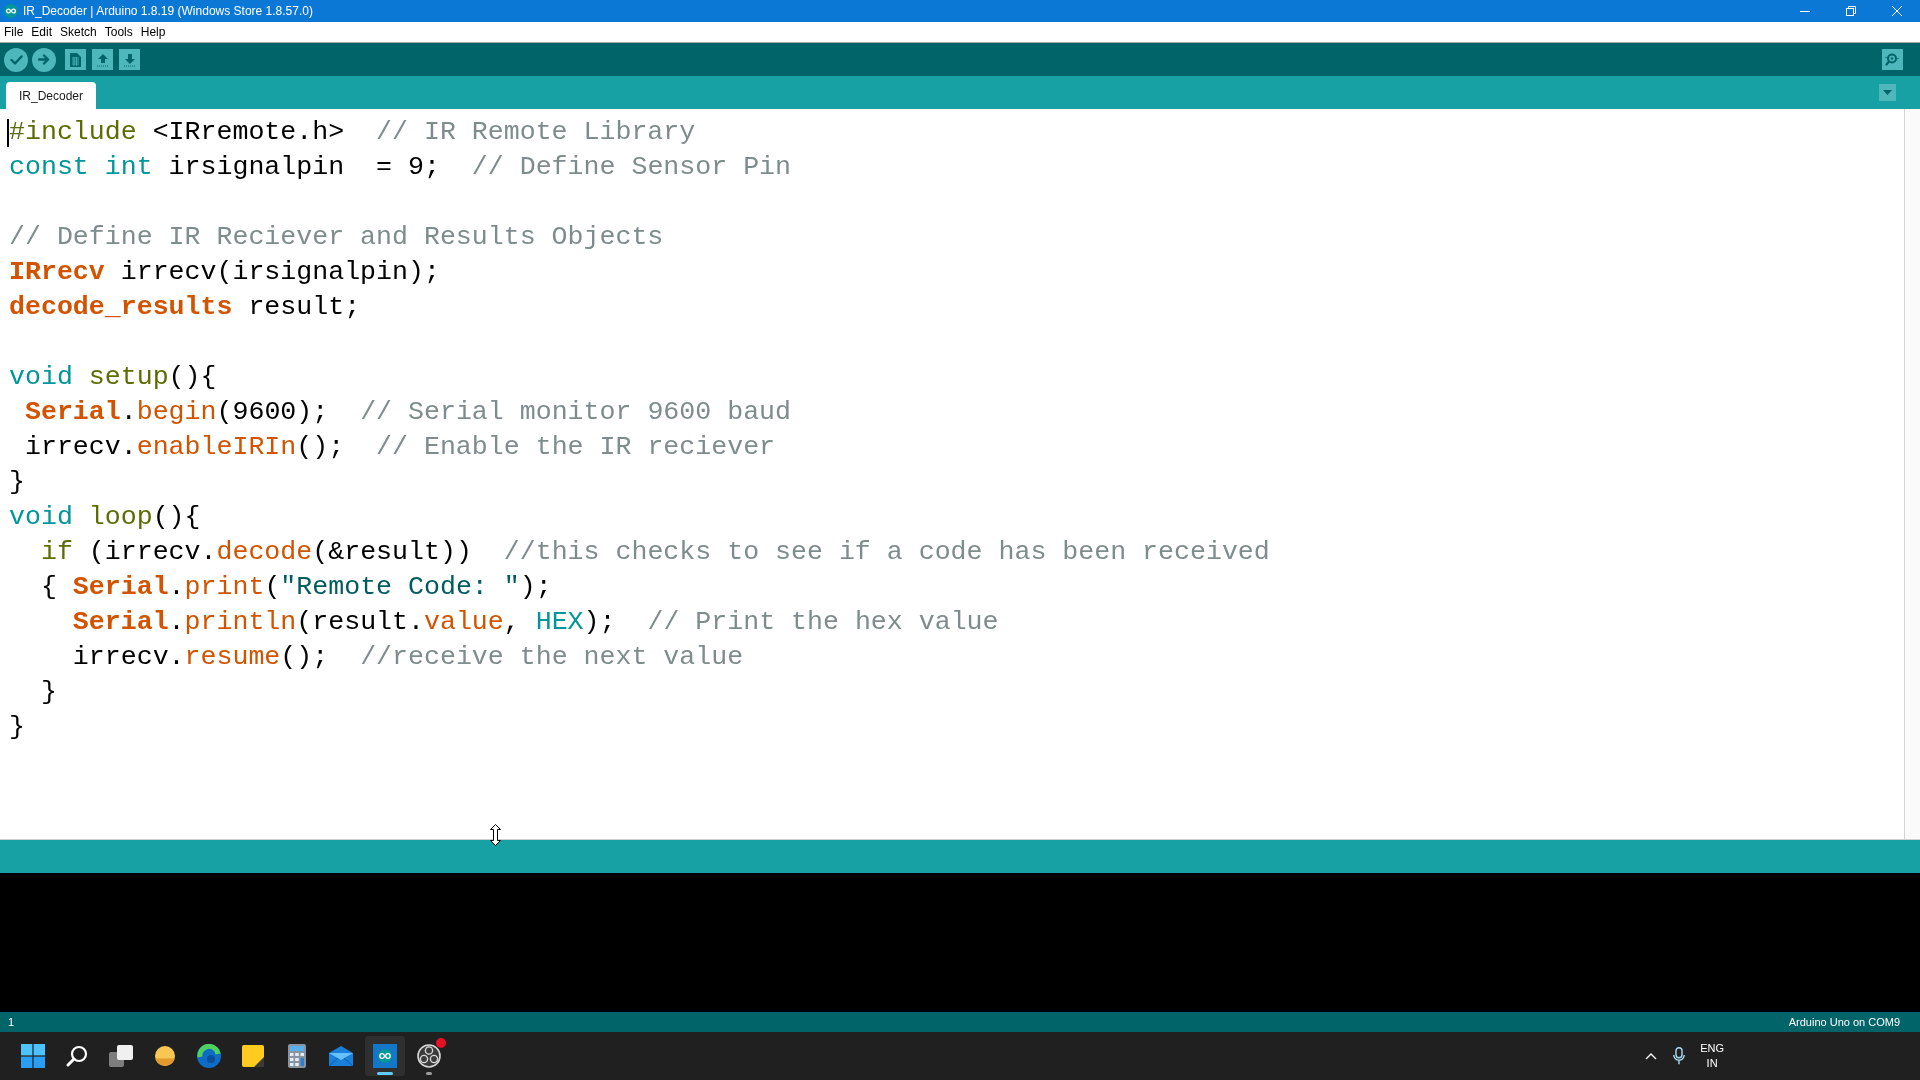 This screenshot has width=1920, height=1080. What do you see at coordinates (341, 1056) in the screenshot?
I see `envelope-icon` at bounding box center [341, 1056].